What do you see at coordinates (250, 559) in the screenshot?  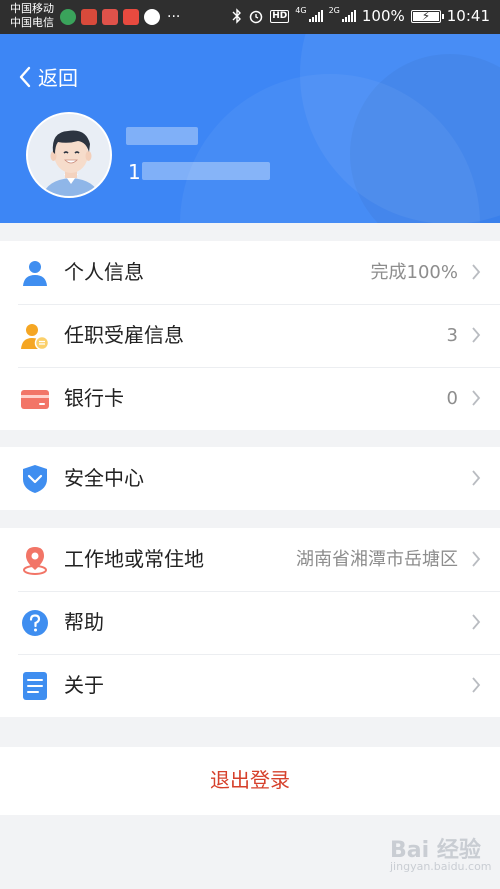 I see `menu-item-work-location: 工作地或常住地 湖南省湘潭市岳塘区` at bounding box center [250, 559].